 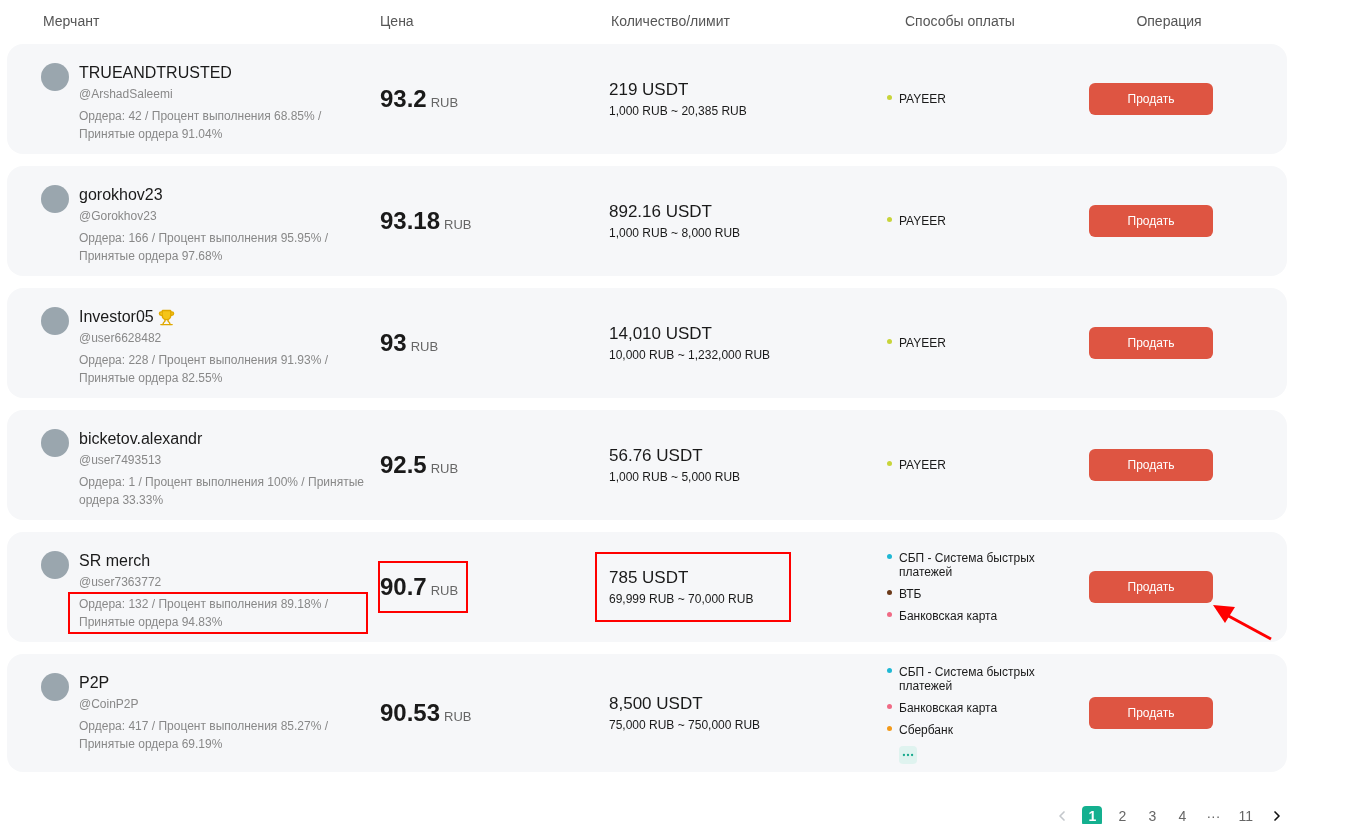 I want to click on page-button: 3, so click(x=1152, y=815).